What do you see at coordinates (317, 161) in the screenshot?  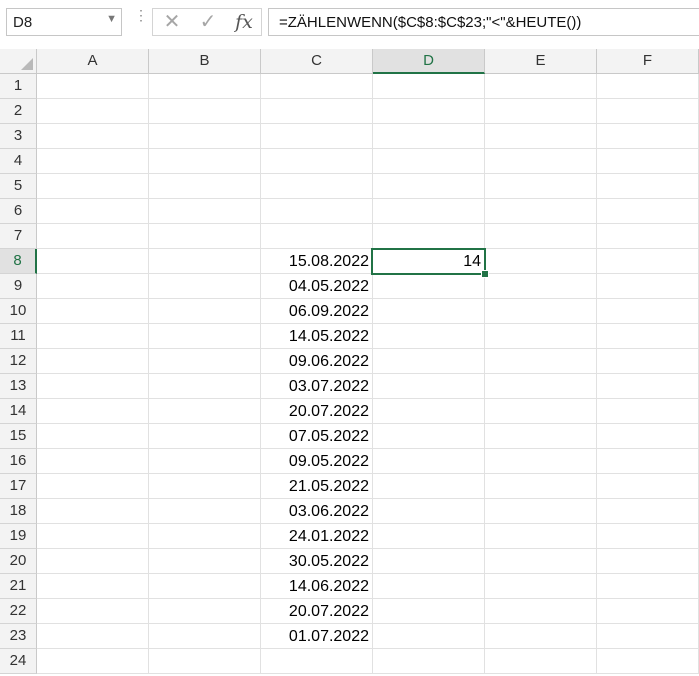 I see `cell-c4` at bounding box center [317, 161].